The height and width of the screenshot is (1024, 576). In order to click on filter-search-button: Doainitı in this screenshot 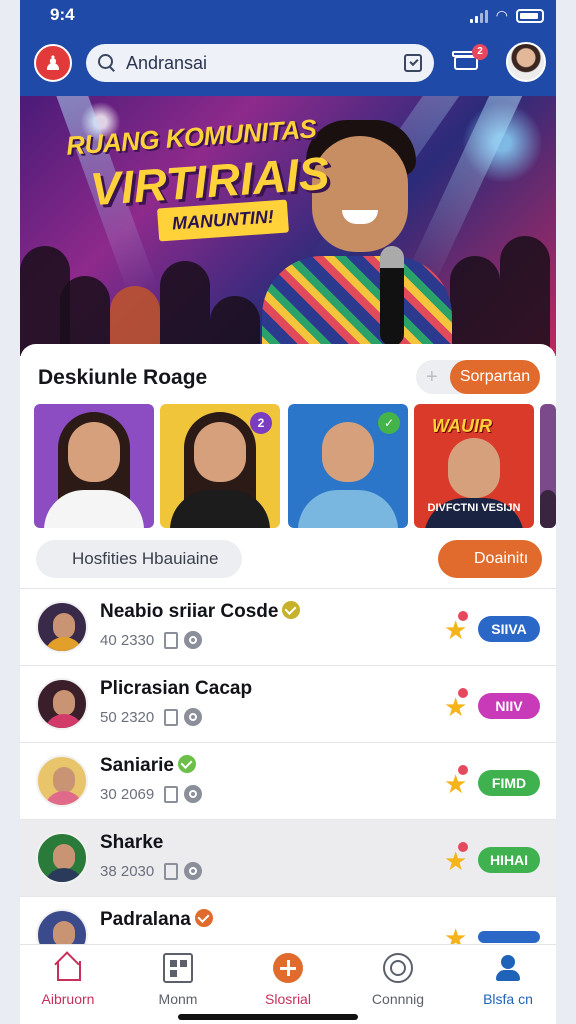, I will do `click(490, 559)`.